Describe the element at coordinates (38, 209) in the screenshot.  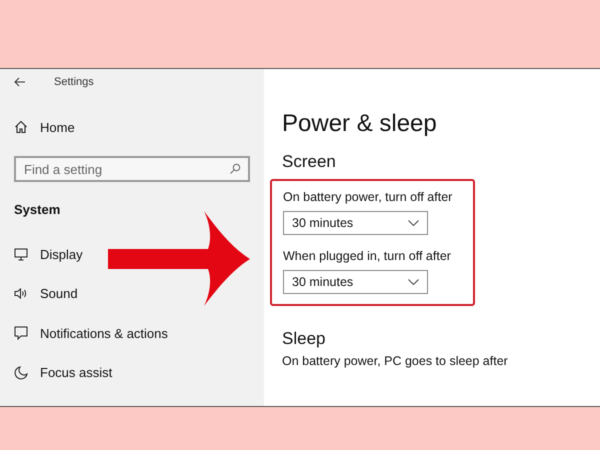
I see `section-heading: System` at that location.